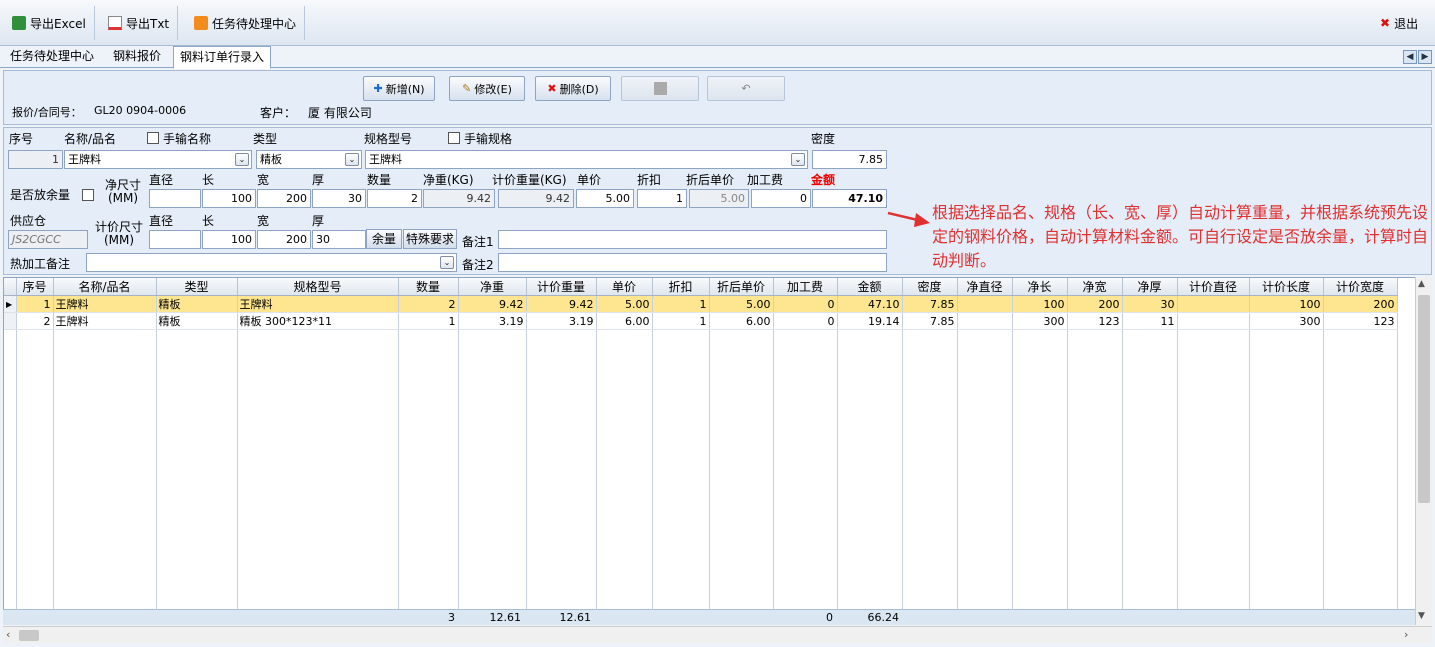 This screenshot has width=1435, height=647. I want to click on discount-field: 1, so click(662, 198).